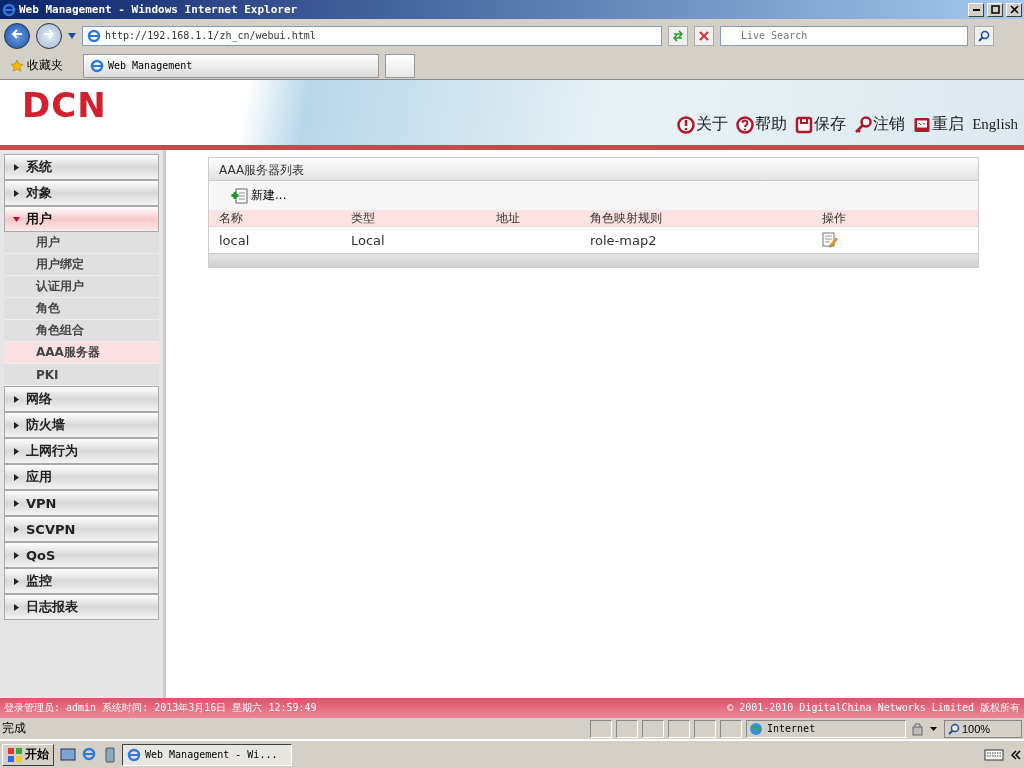  What do you see at coordinates (400, 65) in the screenshot?
I see `new-tab-button` at bounding box center [400, 65].